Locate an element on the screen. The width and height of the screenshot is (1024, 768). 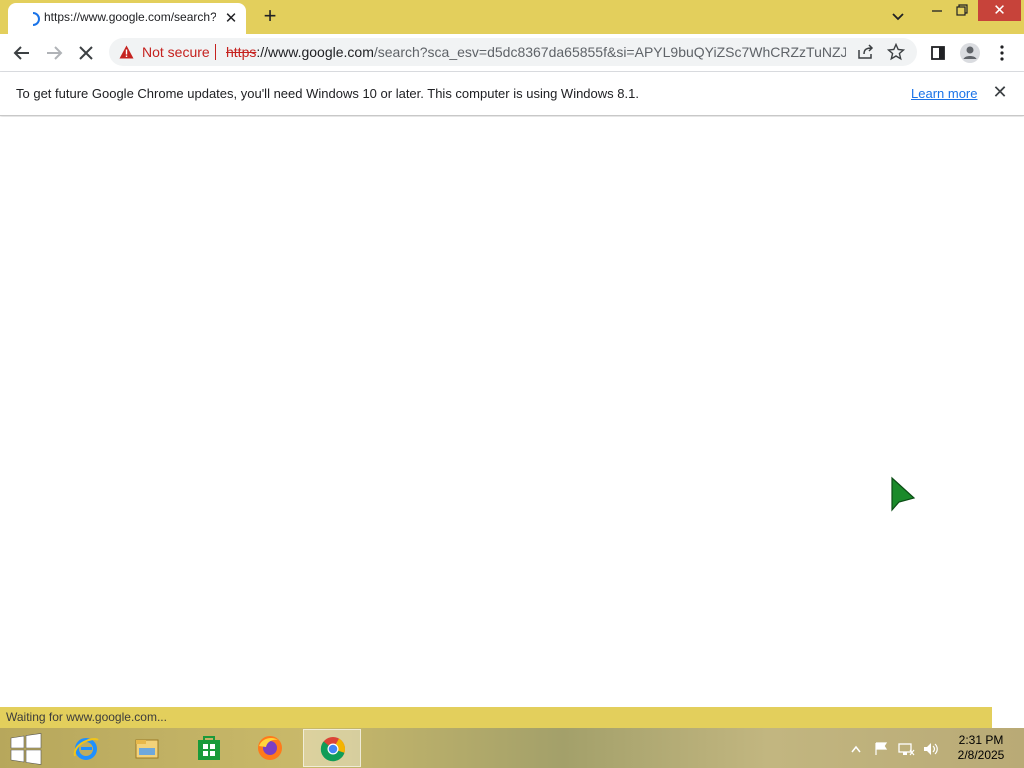
infobar-close-icon: ✕ is located at coordinates (1000, 92).